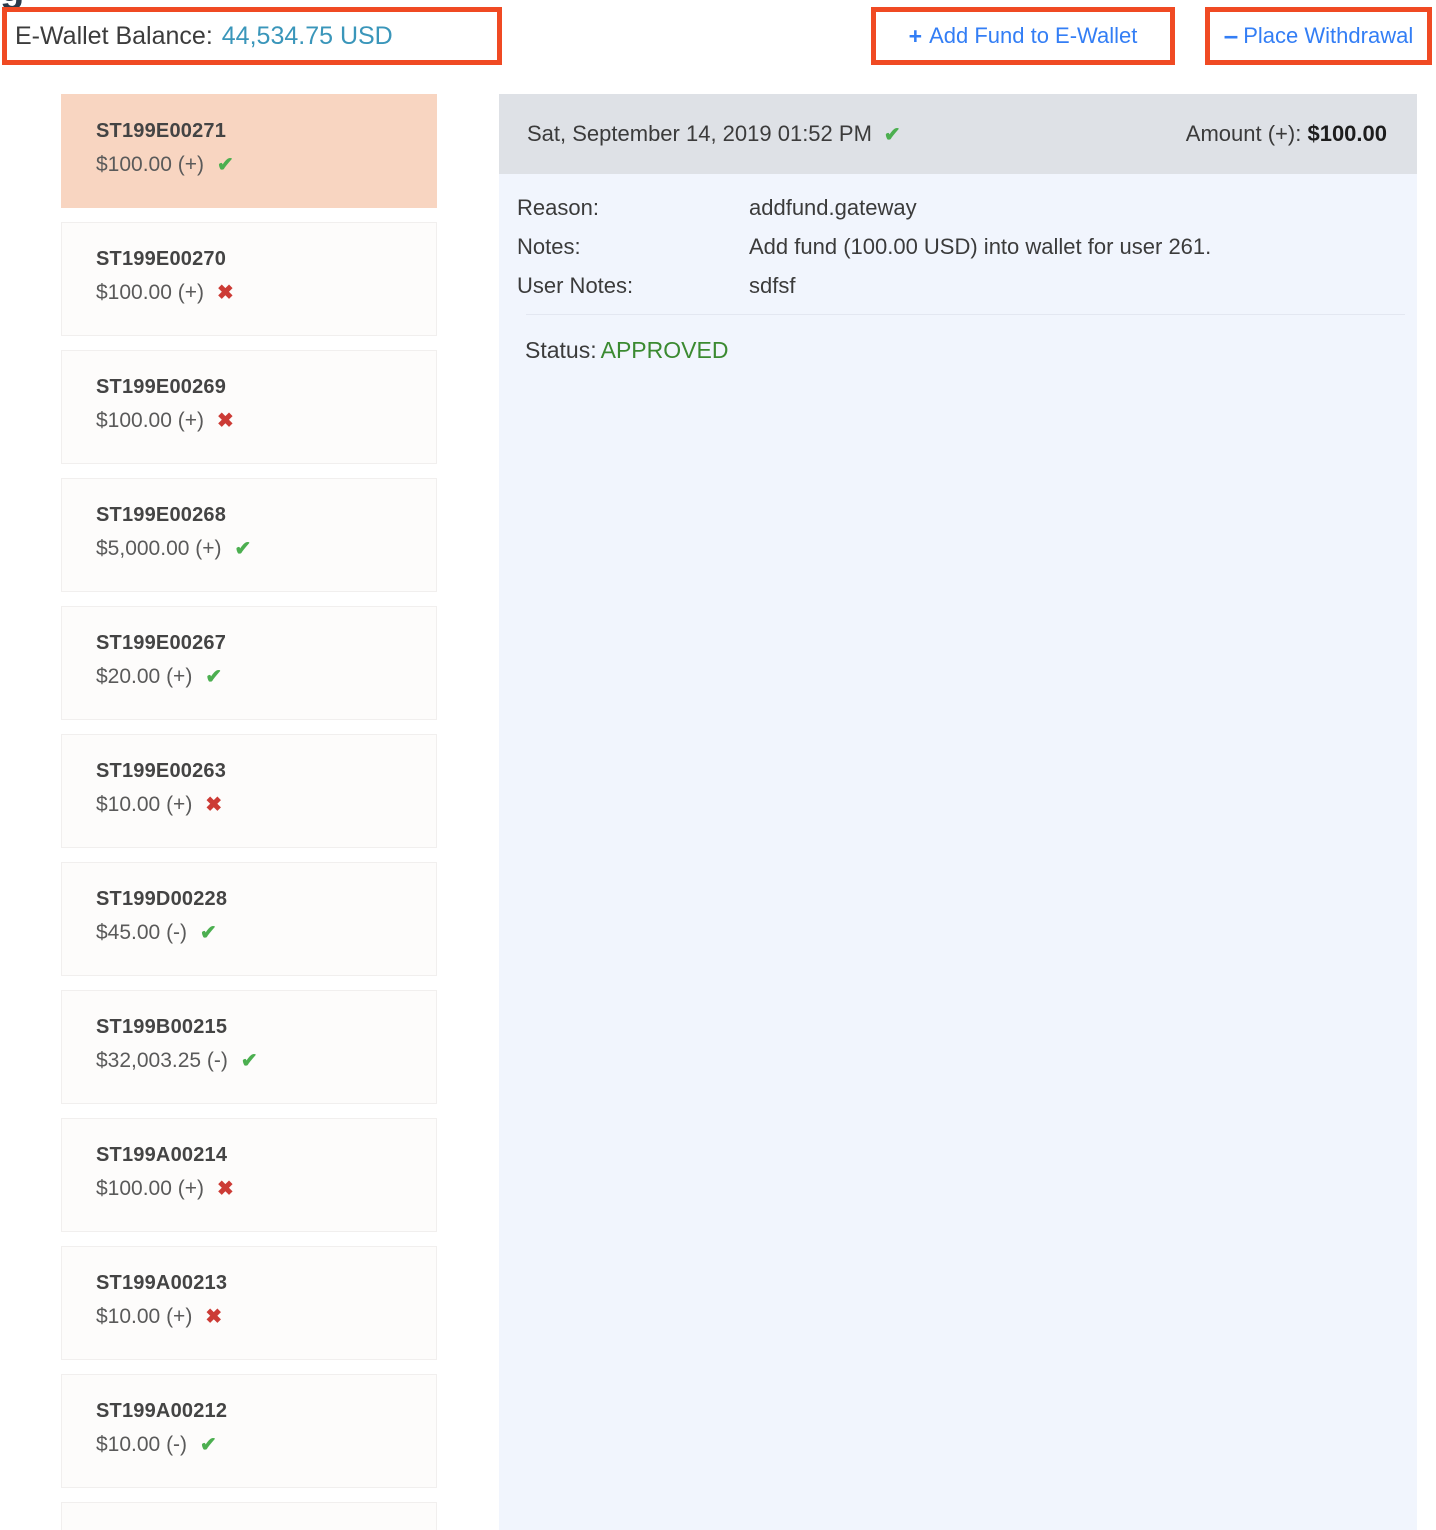  What do you see at coordinates (967, 208) in the screenshot?
I see `detail-row-reason: Reason: addfund.gateway` at bounding box center [967, 208].